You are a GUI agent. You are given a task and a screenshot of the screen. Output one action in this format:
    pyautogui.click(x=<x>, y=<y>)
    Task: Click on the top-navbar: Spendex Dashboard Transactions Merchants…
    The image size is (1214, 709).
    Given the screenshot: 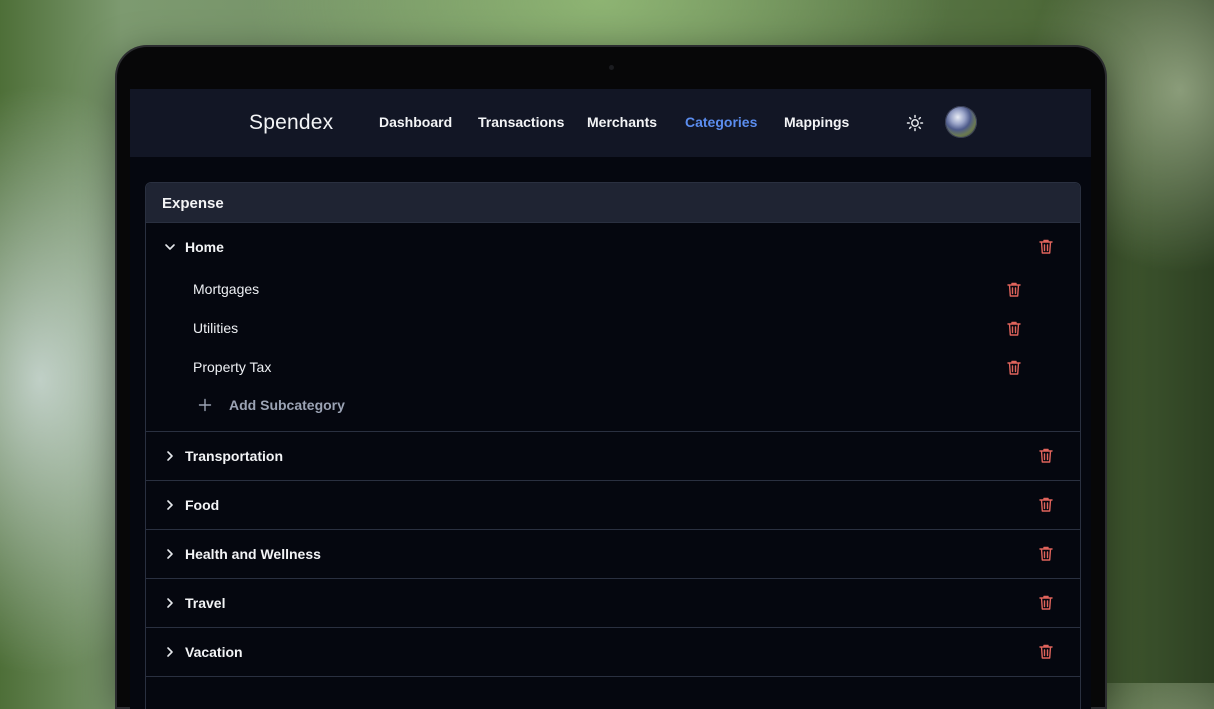 What is the action you would take?
    pyautogui.click(x=610, y=123)
    